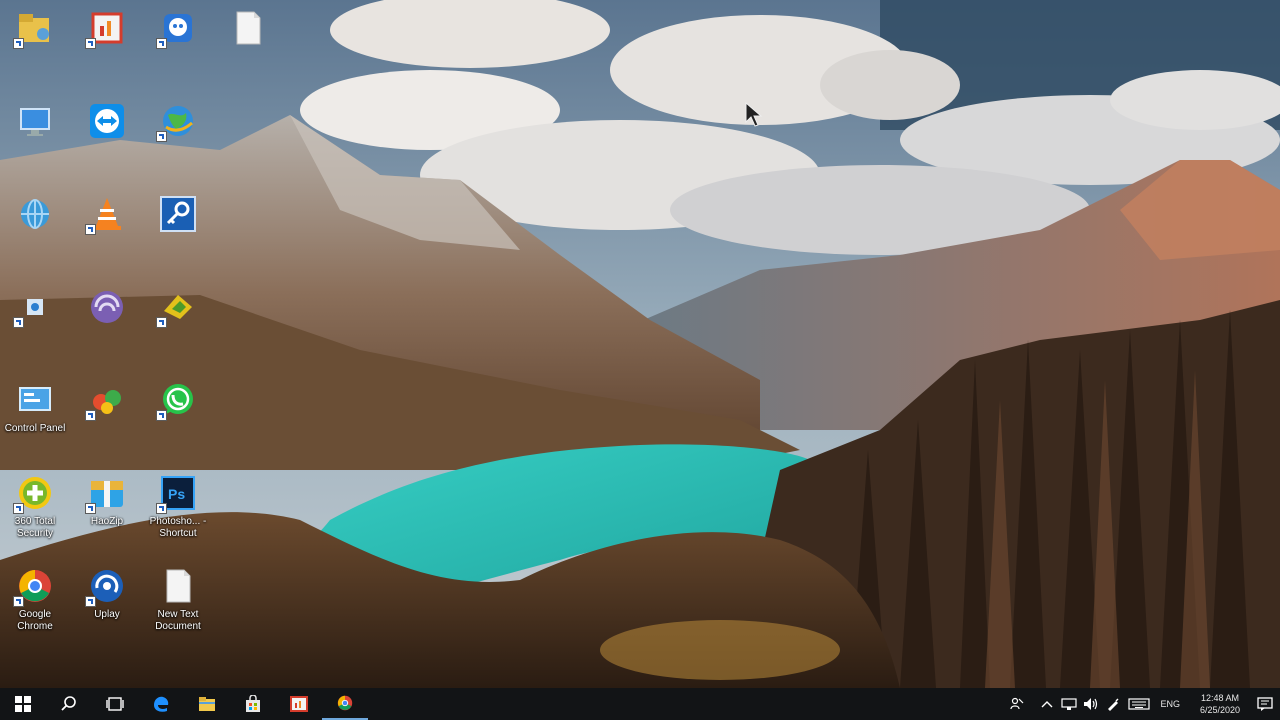 The height and width of the screenshot is (720, 1280). What do you see at coordinates (1047, 704) in the screenshot?
I see `show-hidden-icons-chevron-icon` at bounding box center [1047, 704].